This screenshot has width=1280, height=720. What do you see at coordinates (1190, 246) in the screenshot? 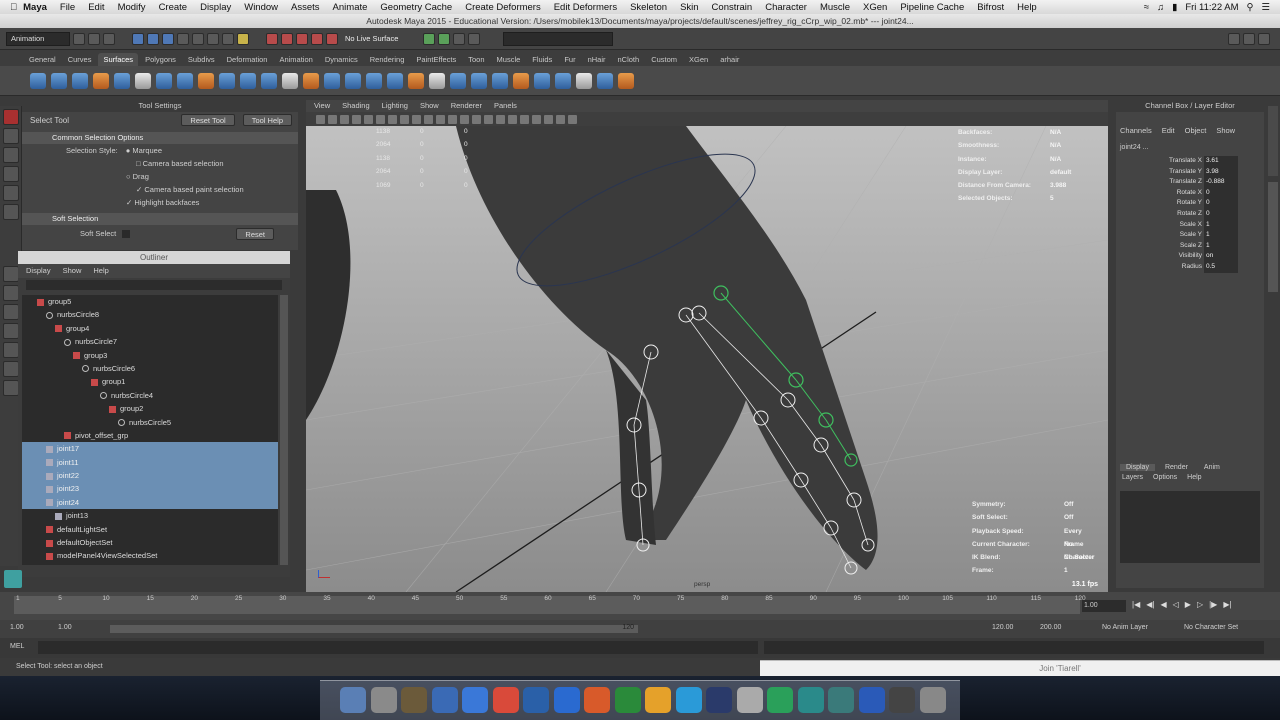
I see `channel-attr-row: Scale Z1` at bounding box center [1190, 246].